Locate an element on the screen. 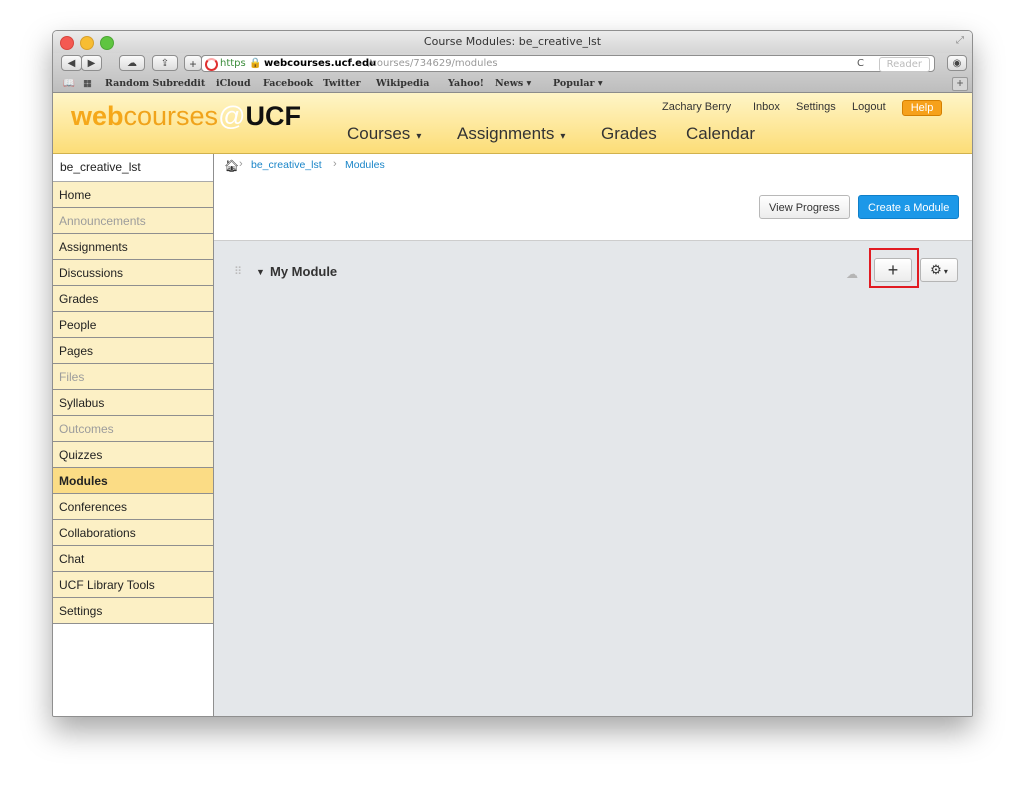  collapse-module-icon: ▼ is located at coordinates (260, 272).